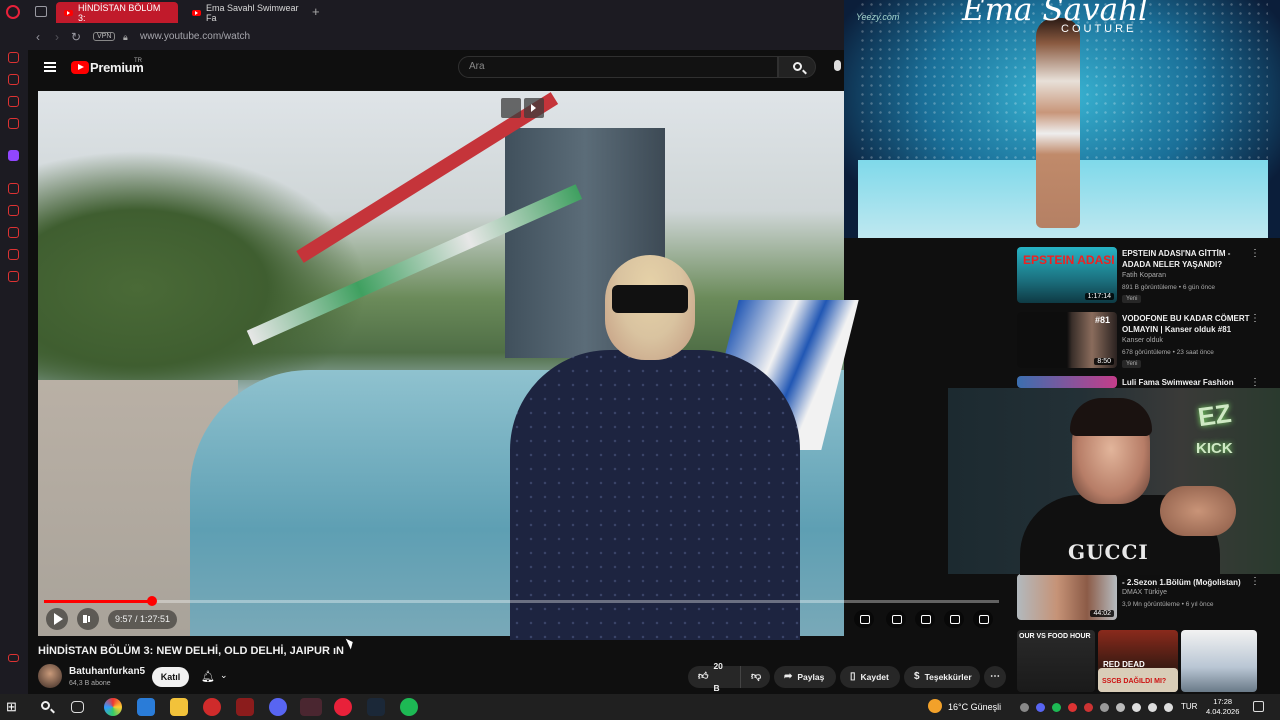 This screenshot has width=1280, height=720. What do you see at coordinates (77, 707) in the screenshot?
I see `task-view-icon` at bounding box center [77, 707].